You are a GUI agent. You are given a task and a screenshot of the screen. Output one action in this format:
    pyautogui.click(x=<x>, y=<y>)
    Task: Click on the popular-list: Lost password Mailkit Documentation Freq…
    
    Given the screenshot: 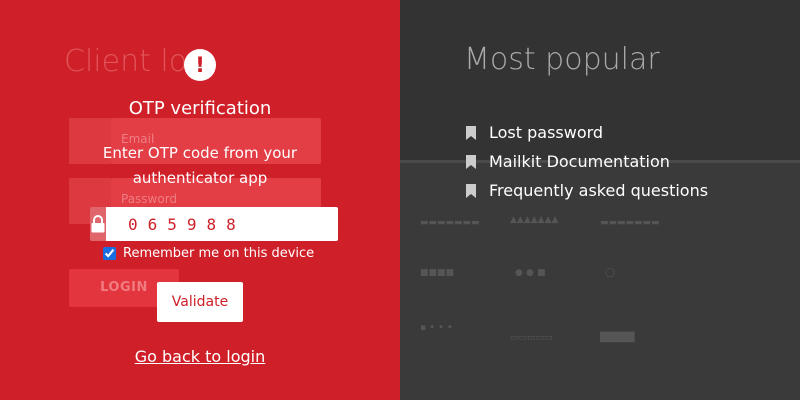 What is the action you would take?
    pyautogui.click(x=587, y=161)
    